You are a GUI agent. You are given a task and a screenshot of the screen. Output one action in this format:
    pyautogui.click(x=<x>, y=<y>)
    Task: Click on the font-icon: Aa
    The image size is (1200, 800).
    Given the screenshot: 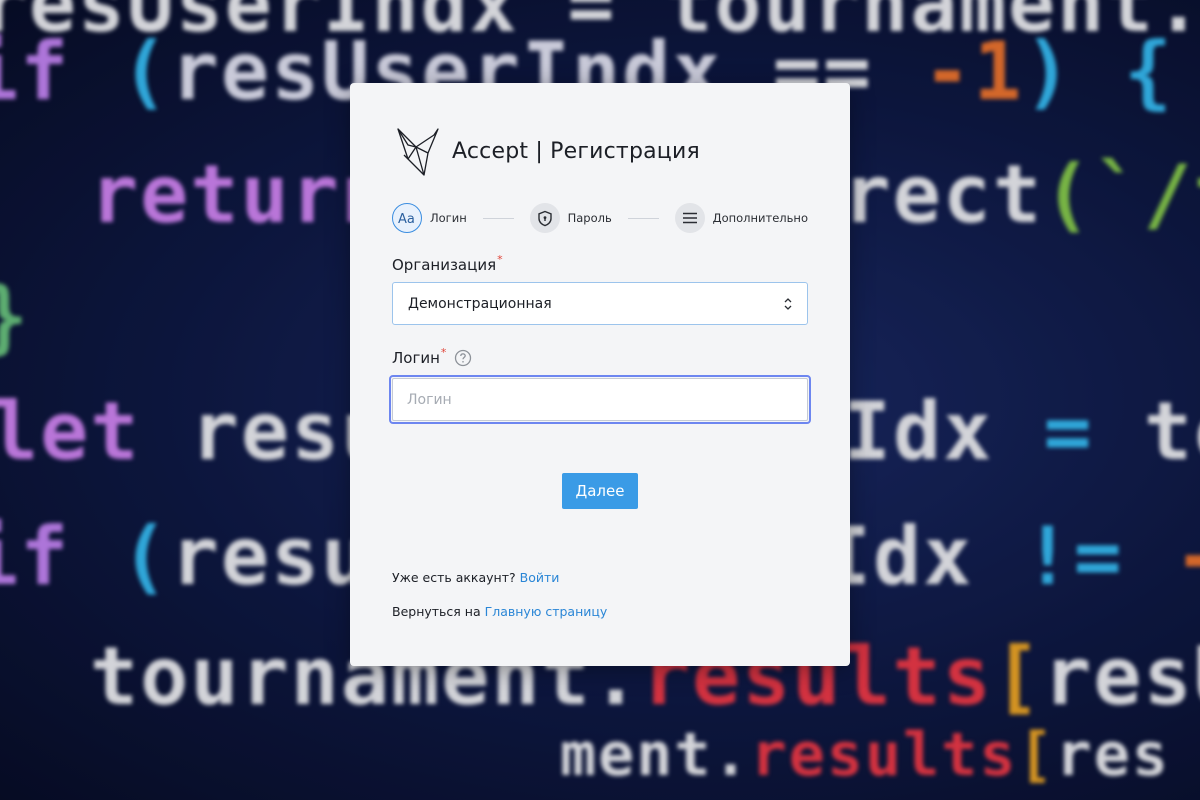 What is the action you would take?
    pyautogui.click(x=407, y=218)
    